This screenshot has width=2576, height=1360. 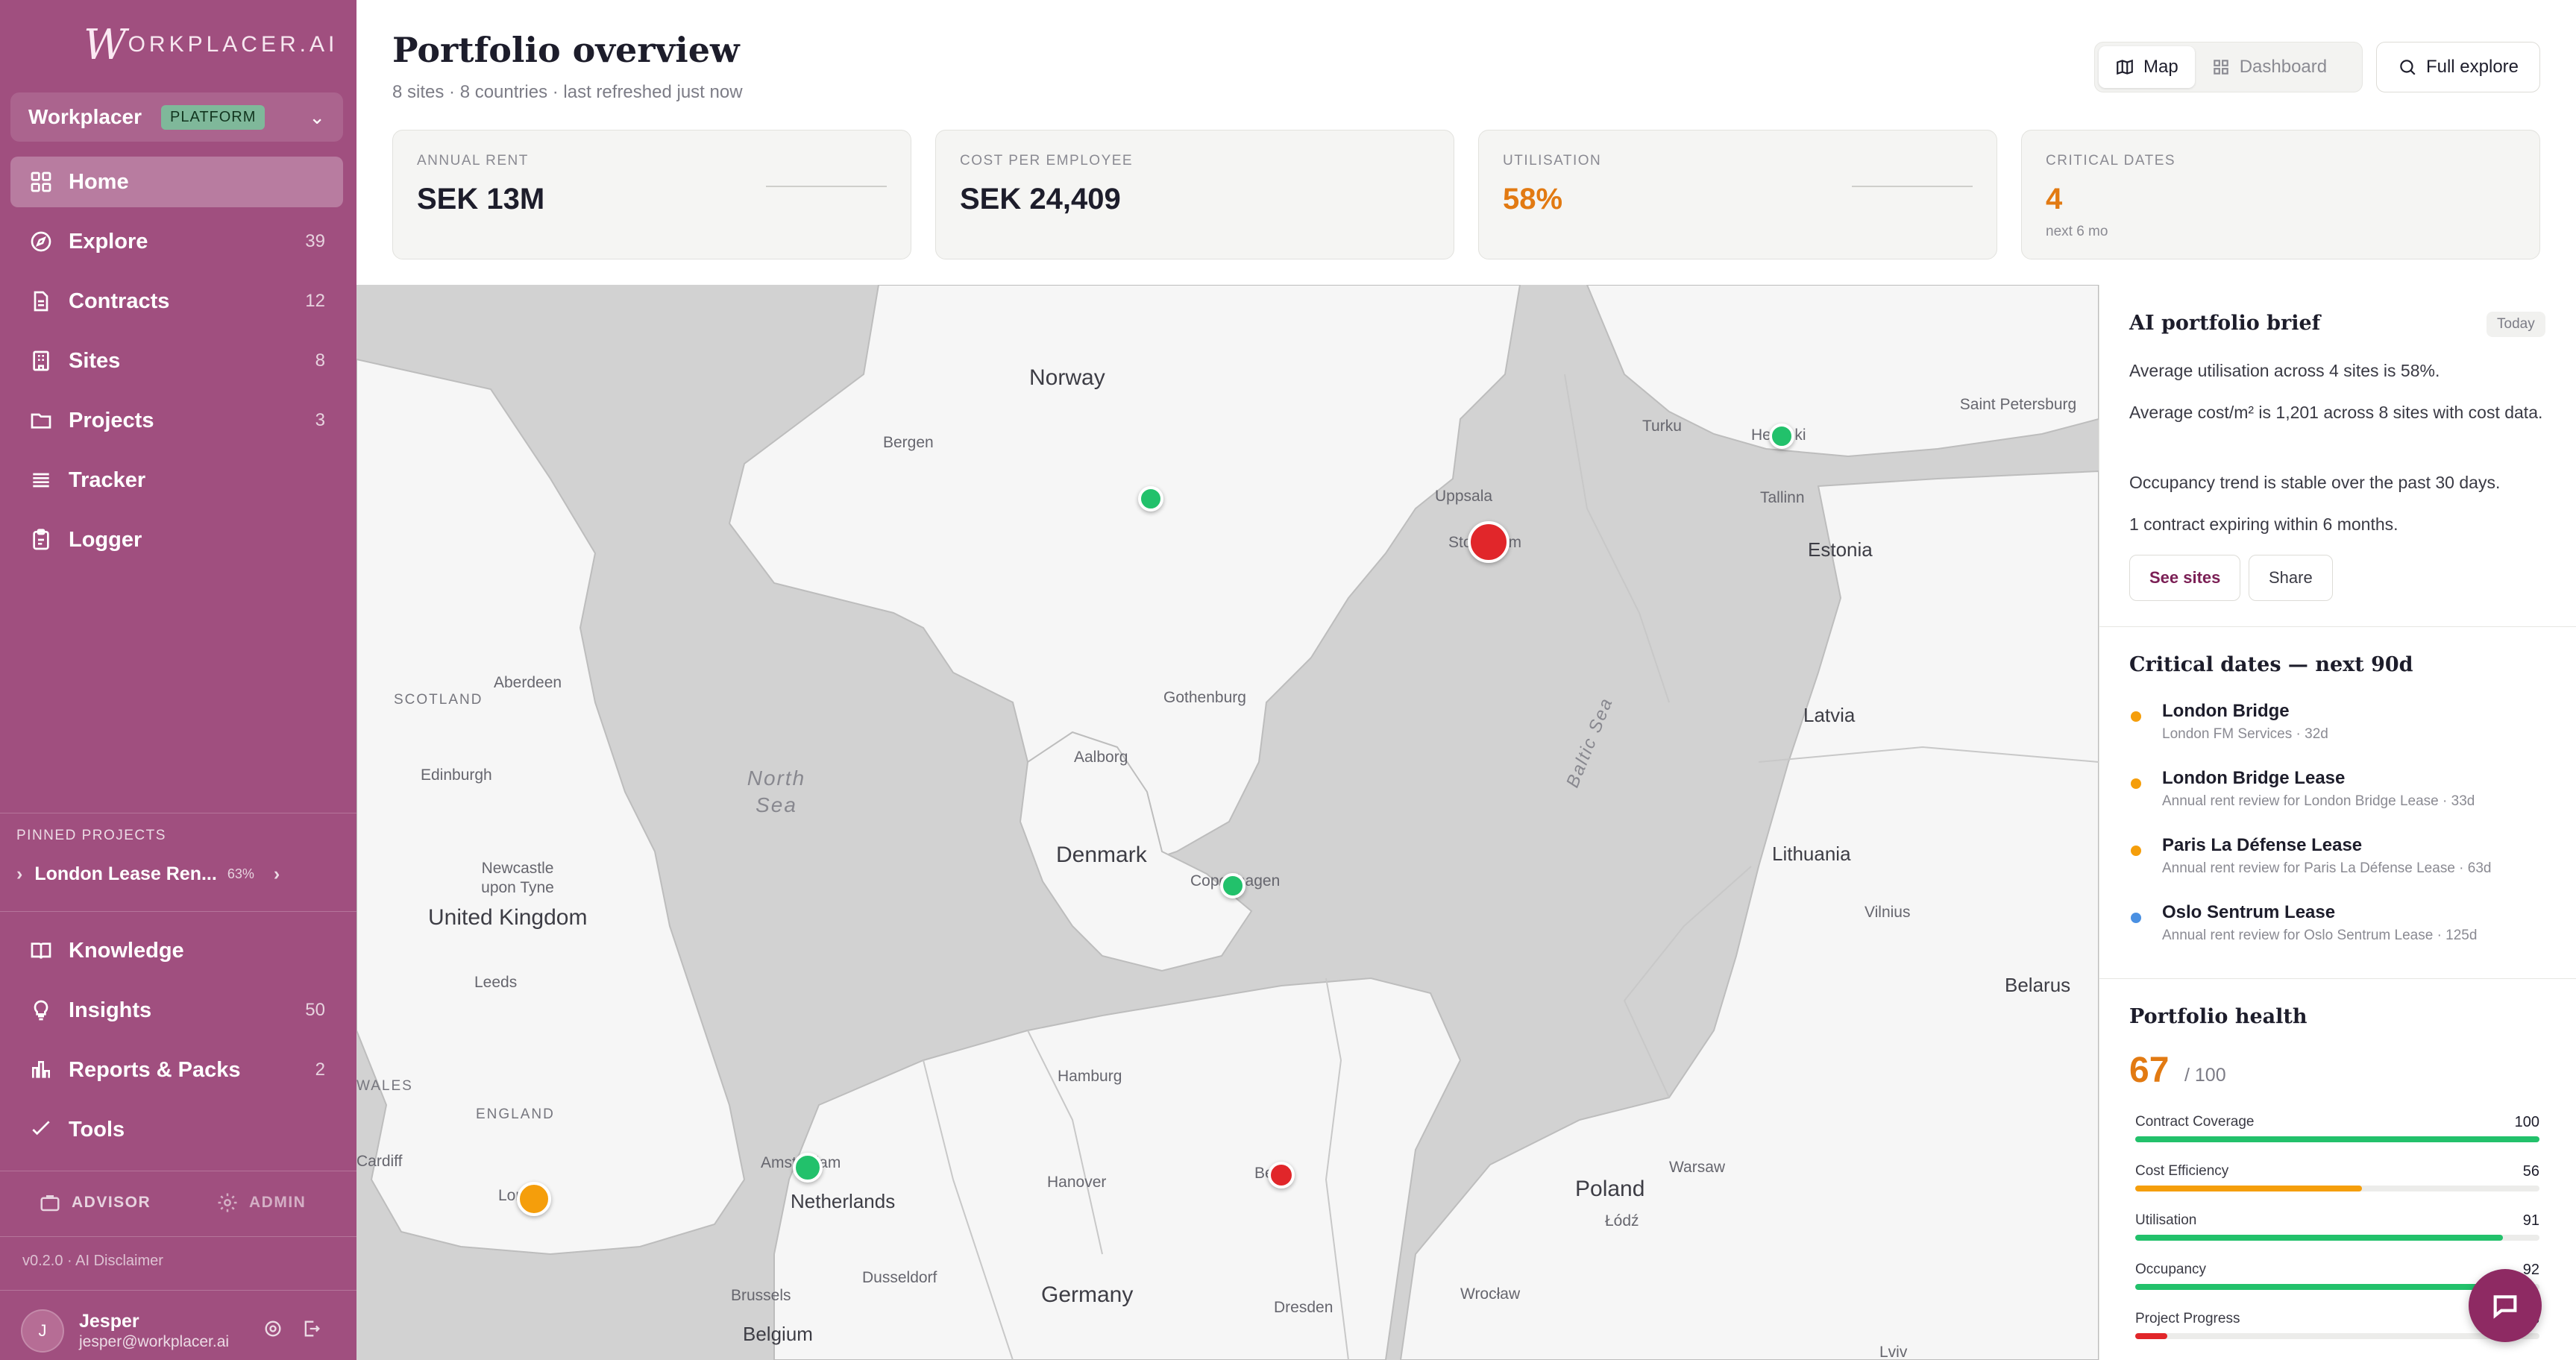 I want to click on kpi-utilisation: UTILISATION 58%, so click(x=1737, y=194).